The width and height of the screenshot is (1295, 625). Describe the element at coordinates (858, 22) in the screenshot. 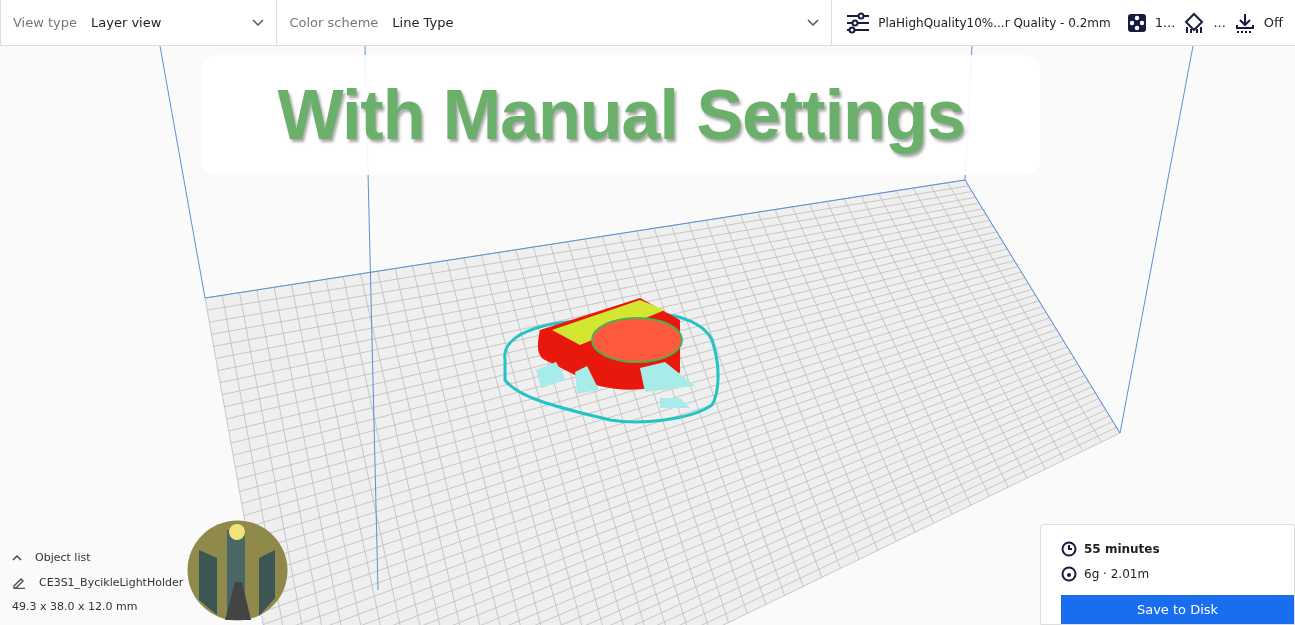

I see `sliders-icon` at that location.